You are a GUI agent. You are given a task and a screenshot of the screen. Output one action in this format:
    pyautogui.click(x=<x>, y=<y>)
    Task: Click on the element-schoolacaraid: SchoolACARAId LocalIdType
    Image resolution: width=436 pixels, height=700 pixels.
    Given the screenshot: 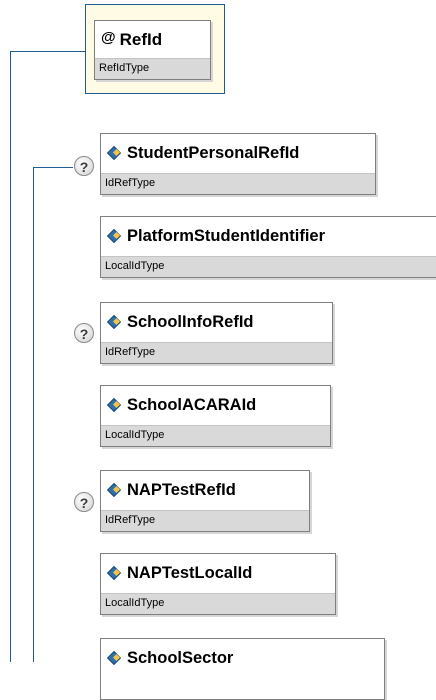 What is the action you would take?
    pyautogui.click(x=215, y=416)
    